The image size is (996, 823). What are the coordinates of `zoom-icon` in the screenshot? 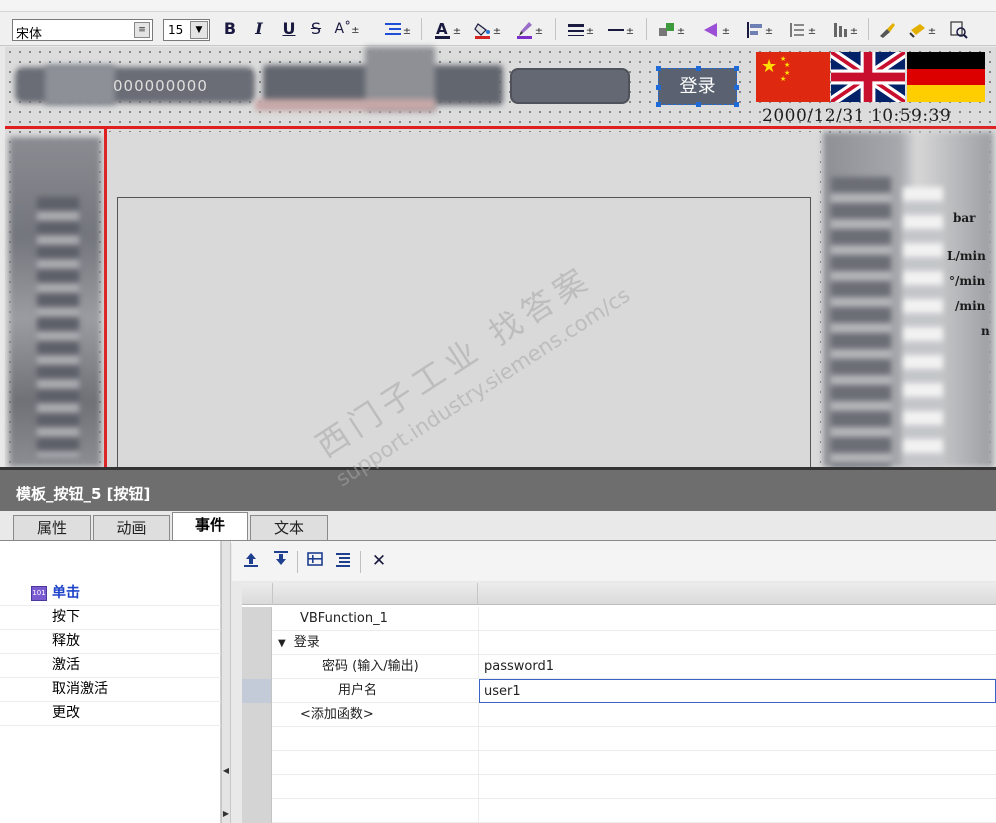 It's located at (959, 29).